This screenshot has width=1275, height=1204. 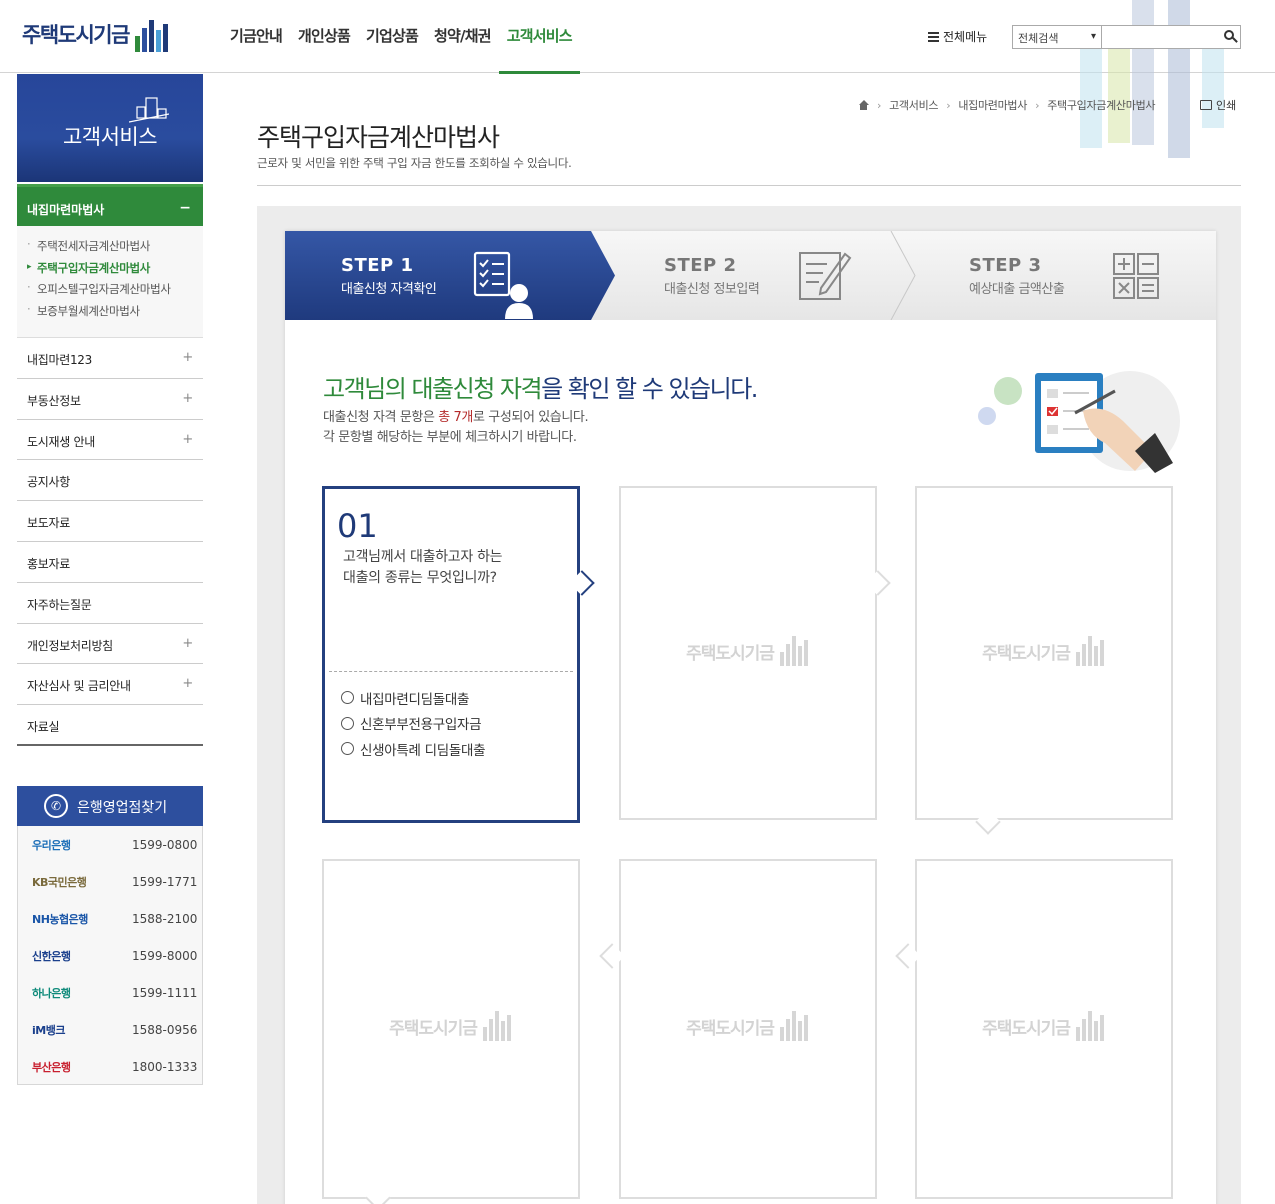 What do you see at coordinates (413, 749) in the screenshot?
I see `radio-option: 신생아특례 디딤돌대출` at bounding box center [413, 749].